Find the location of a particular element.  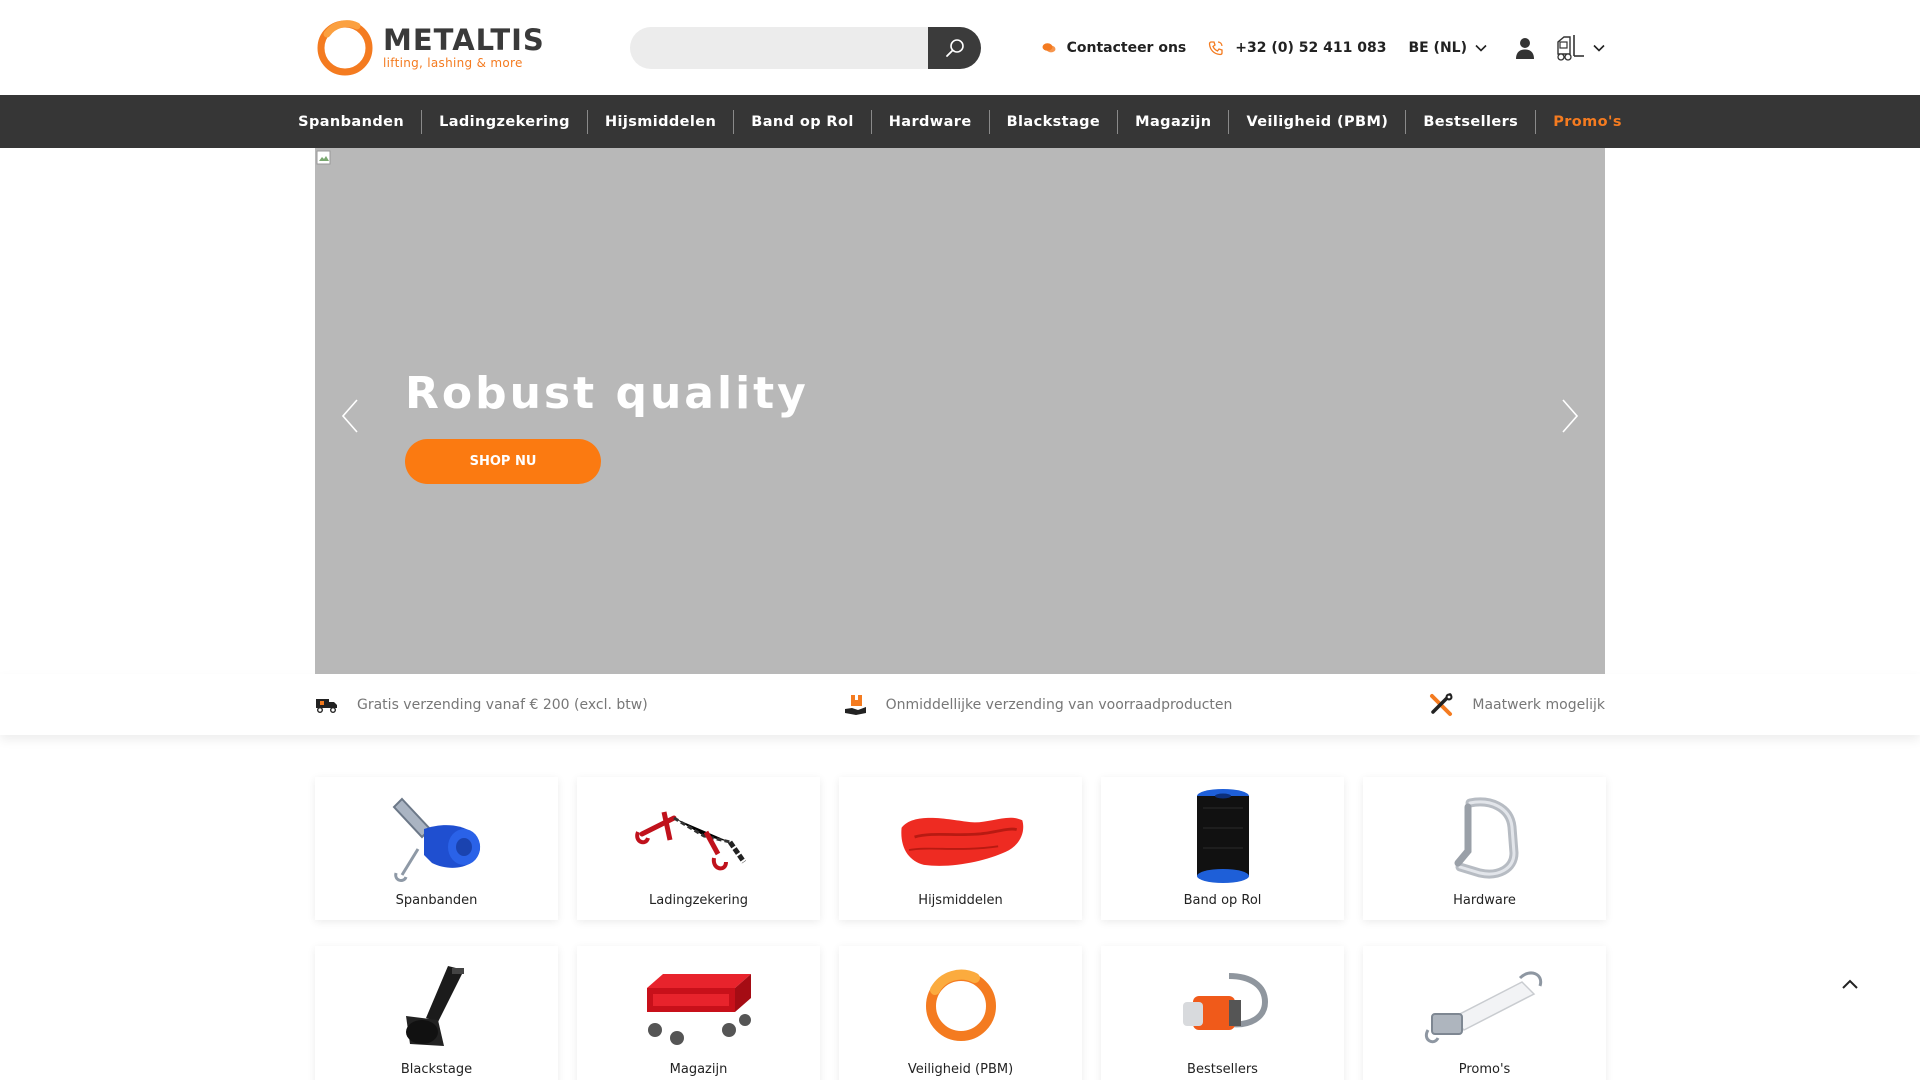

category-label: Veiligheid (PBM) is located at coordinates (960, 1069).